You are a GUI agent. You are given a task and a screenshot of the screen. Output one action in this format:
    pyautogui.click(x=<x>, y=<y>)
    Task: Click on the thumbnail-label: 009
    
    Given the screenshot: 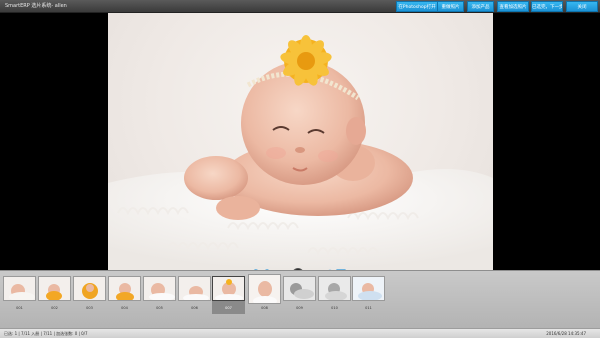 What is the action you would take?
    pyautogui.click(x=299, y=308)
    